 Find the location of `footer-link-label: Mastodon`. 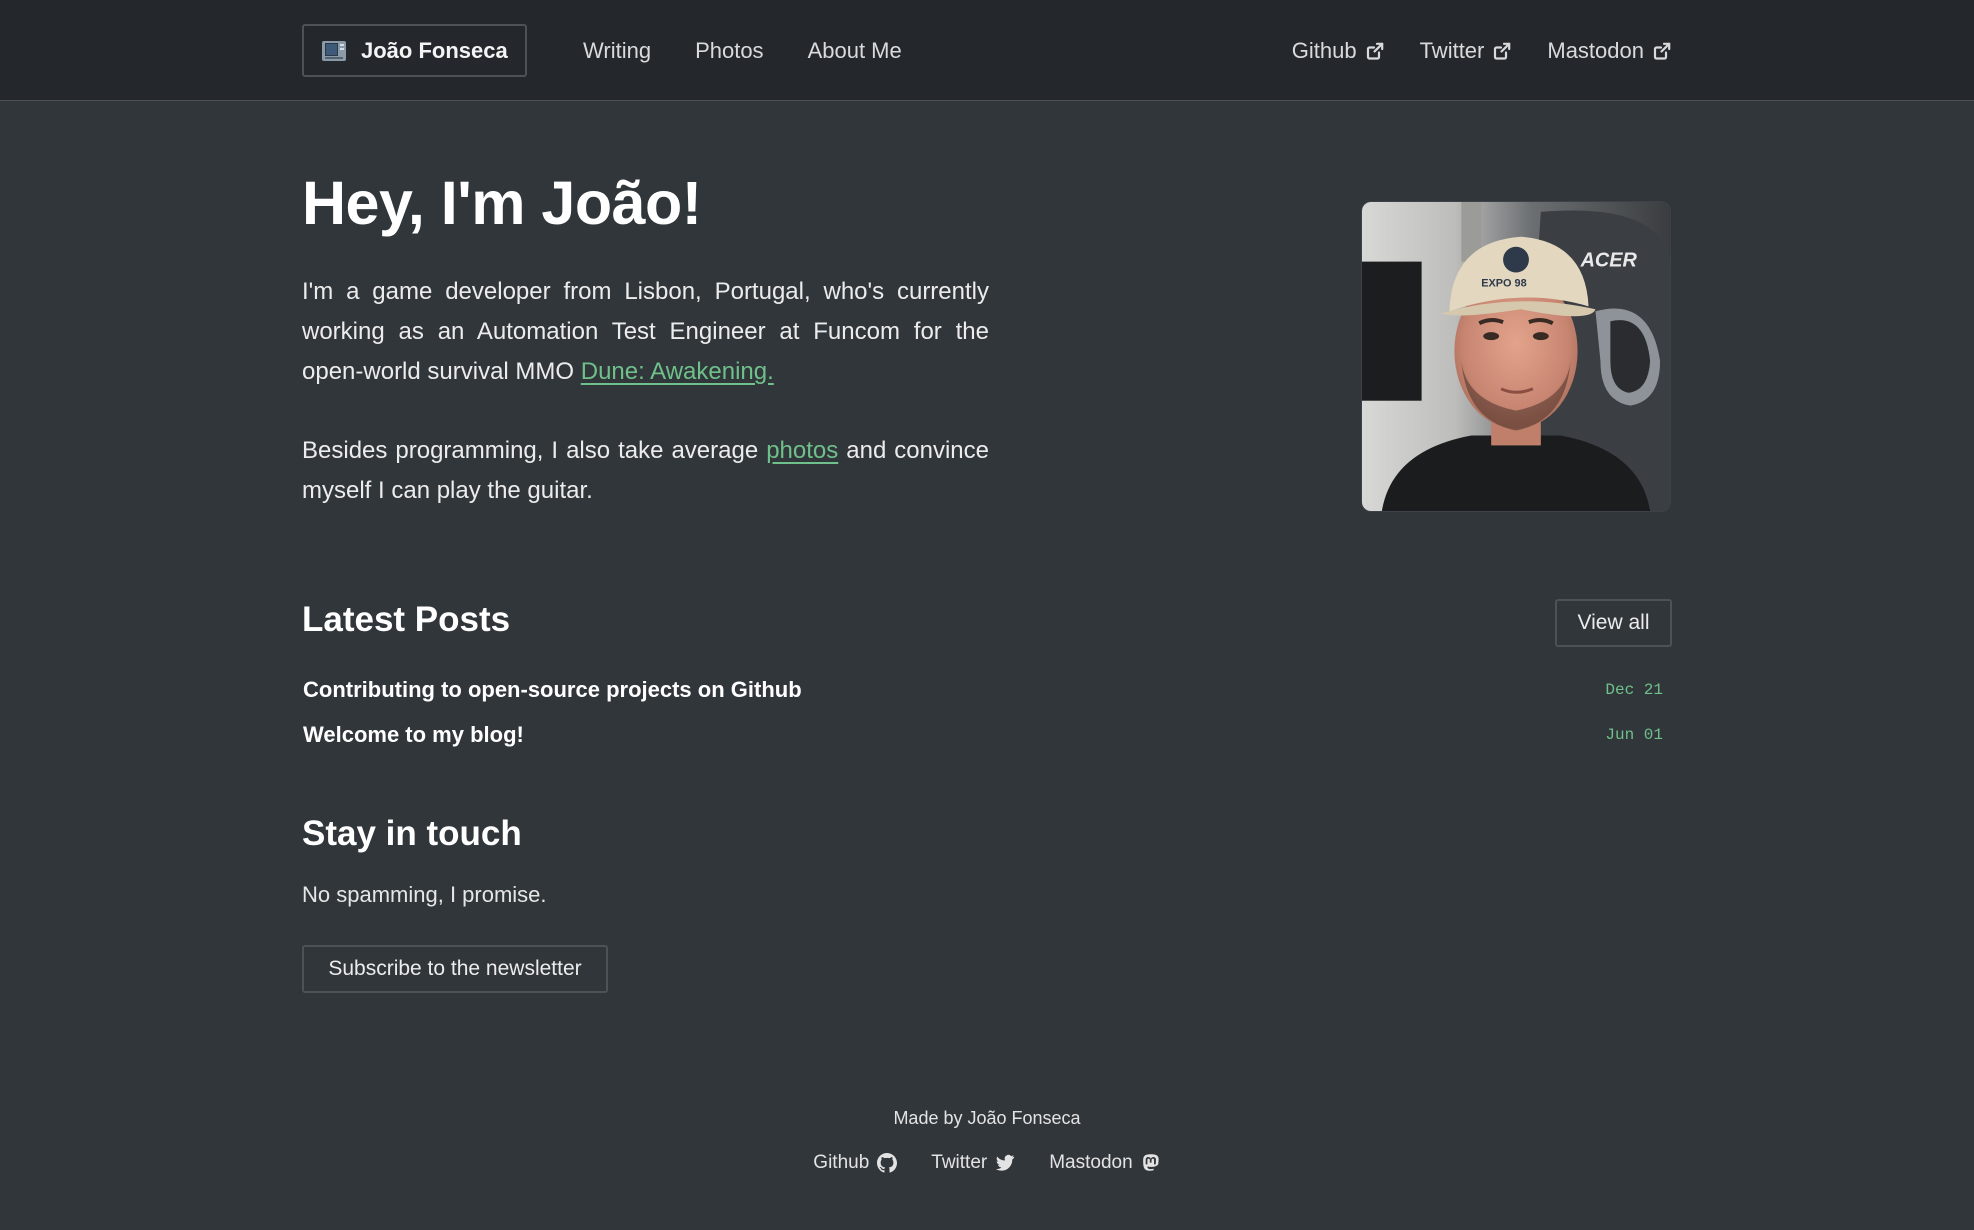

footer-link-label: Mastodon is located at coordinates (1091, 1162).